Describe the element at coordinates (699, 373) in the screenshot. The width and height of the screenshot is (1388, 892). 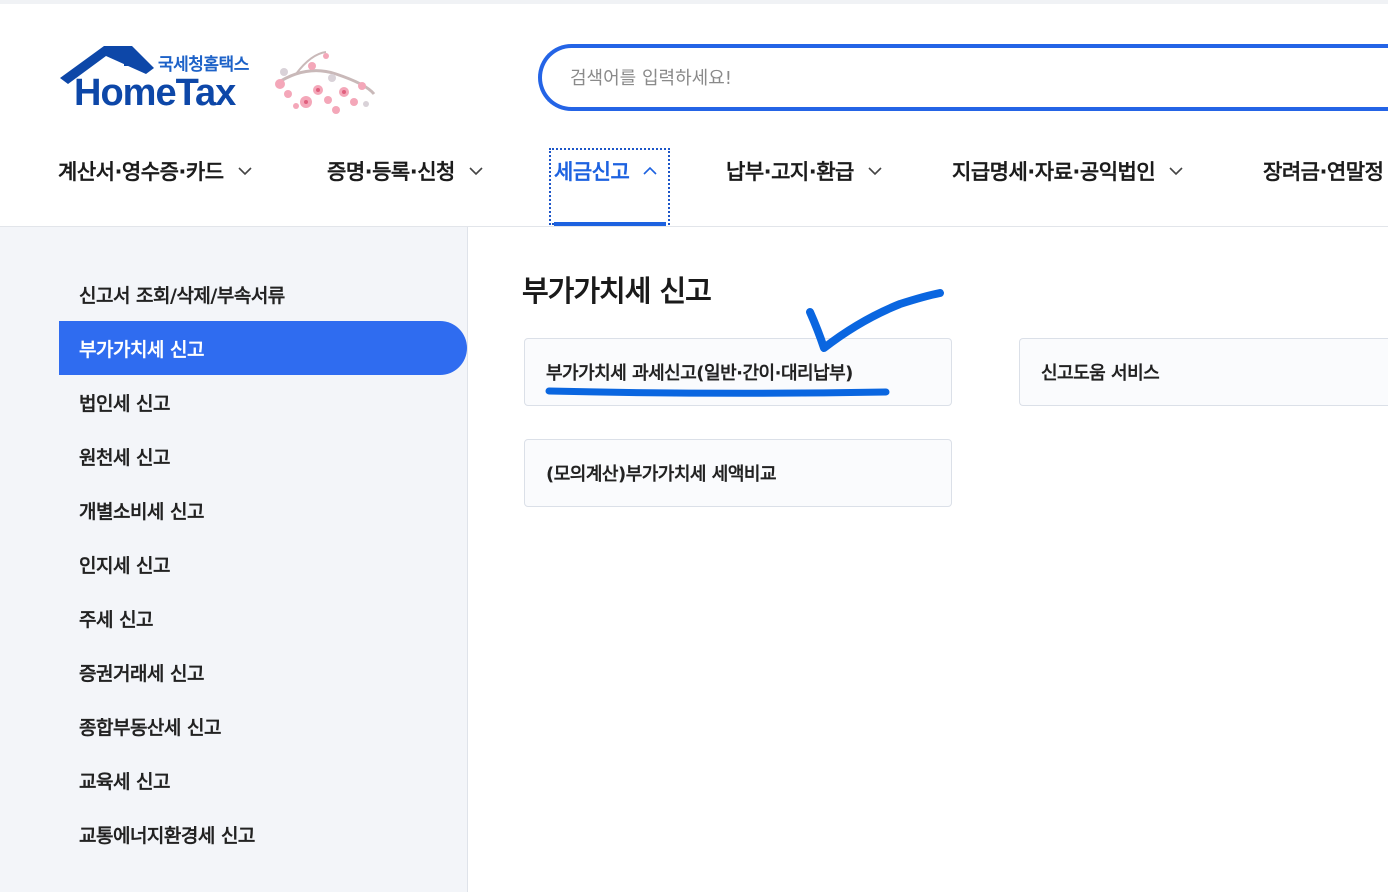
I see `card-label: 부가가치세 과세신고(일반·간이·대리납부)` at that location.